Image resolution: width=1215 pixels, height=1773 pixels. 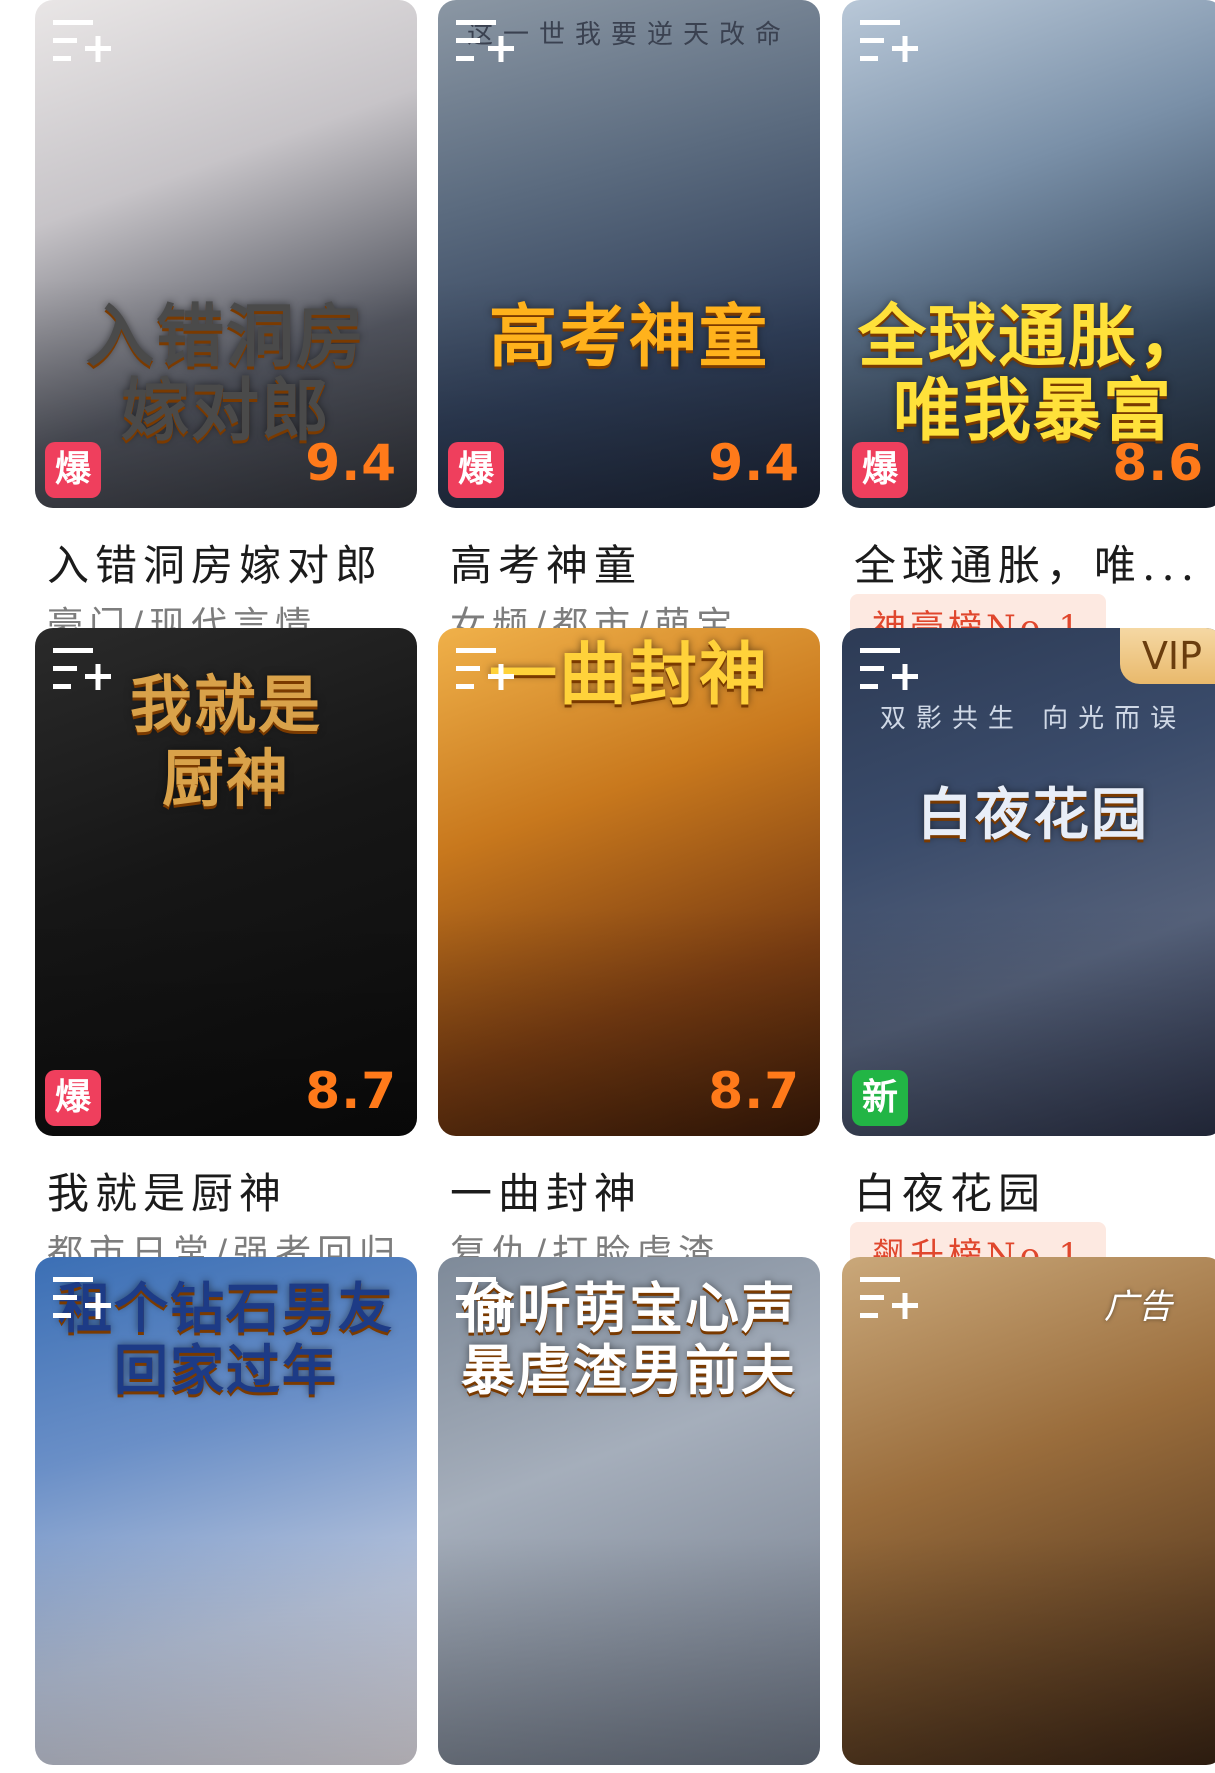 What do you see at coordinates (227, 562) in the screenshot?
I see `drama-title: 入错洞房嫁对郎` at bounding box center [227, 562].